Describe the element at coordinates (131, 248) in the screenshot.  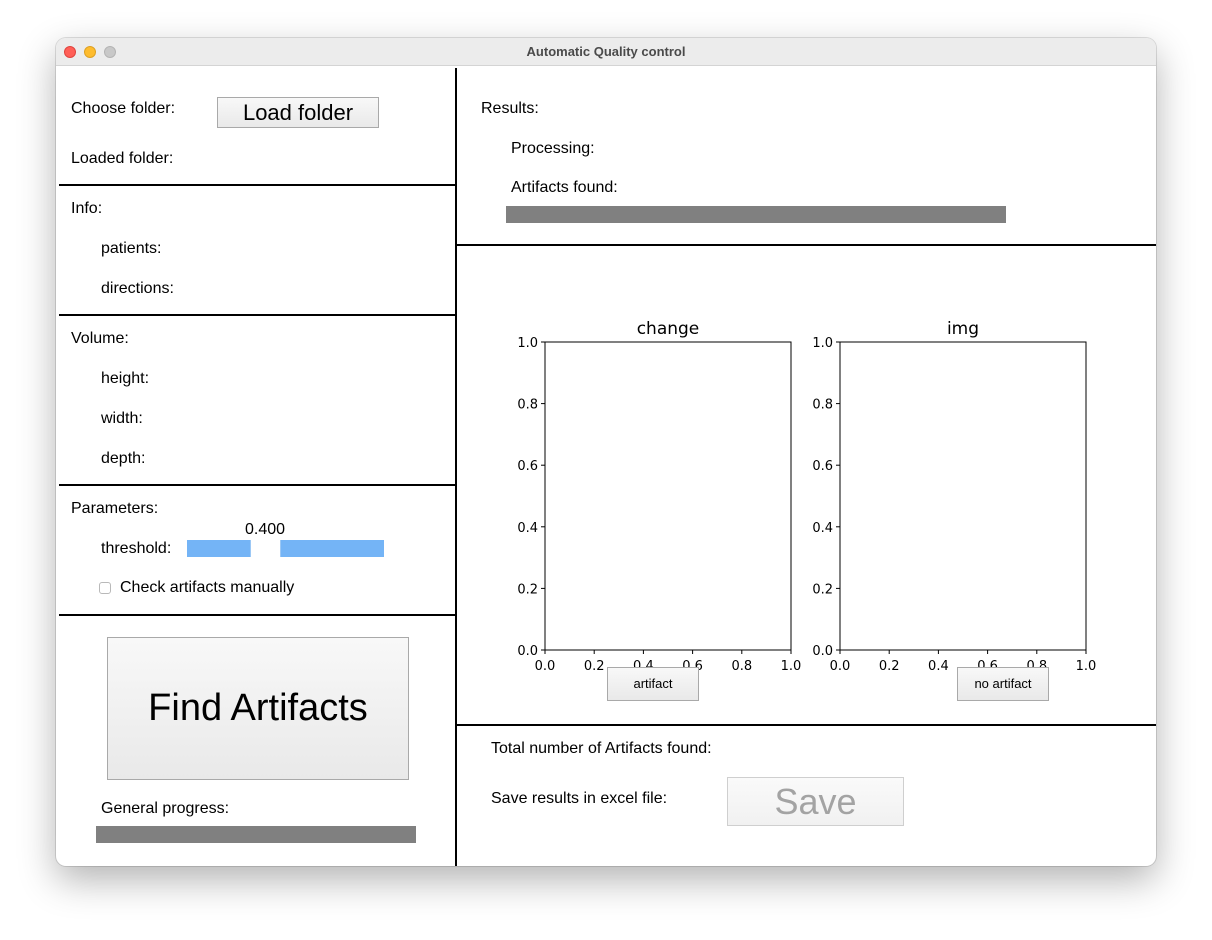
I see `patients-label: patients:` at that location.